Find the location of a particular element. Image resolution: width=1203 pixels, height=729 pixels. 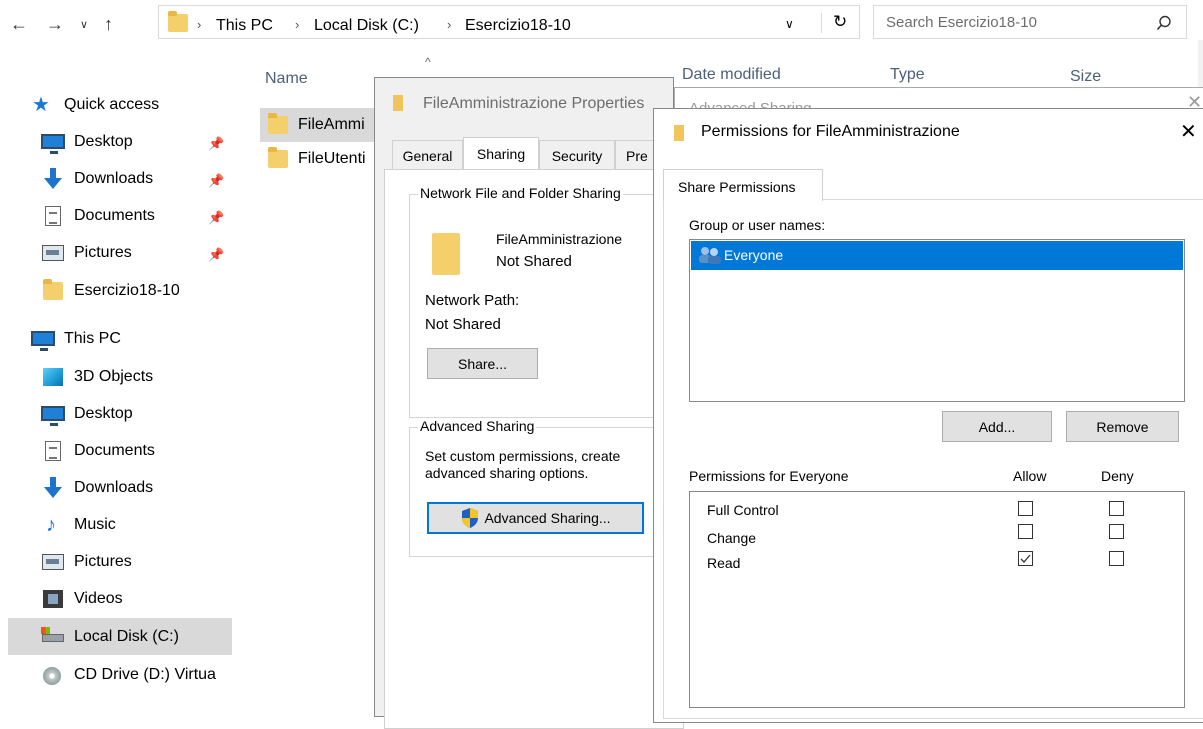

sidebar-item-desktop-pc: Desktop is located at coordinates (86, 414).